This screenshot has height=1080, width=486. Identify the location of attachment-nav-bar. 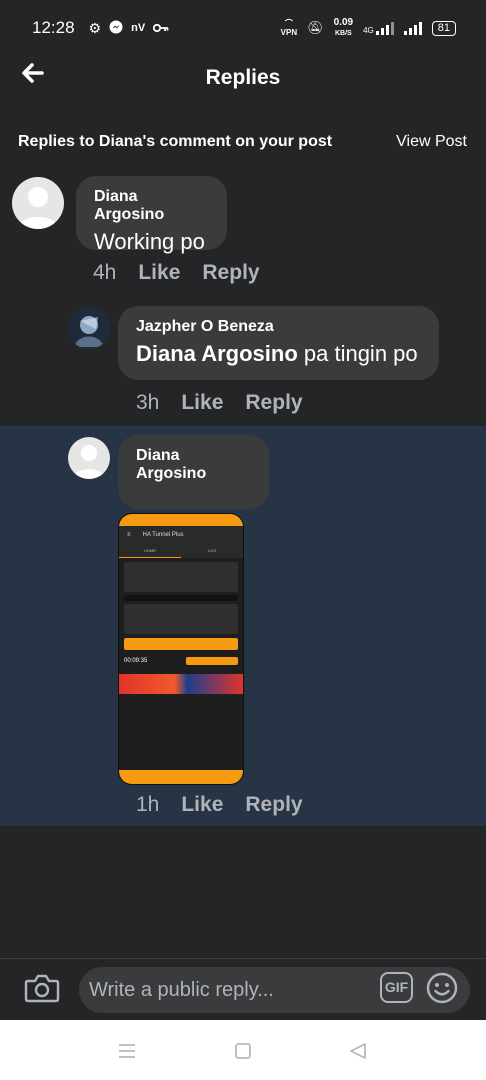
(181, 777).